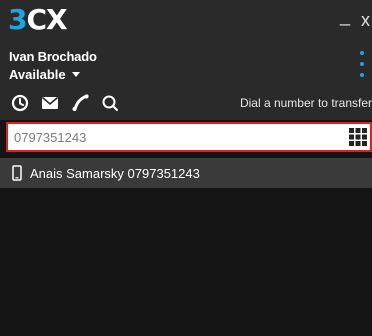 Image resolution: width=372 pixels, height=336 pixels. I want to click on search-icon, so click(110, 103).